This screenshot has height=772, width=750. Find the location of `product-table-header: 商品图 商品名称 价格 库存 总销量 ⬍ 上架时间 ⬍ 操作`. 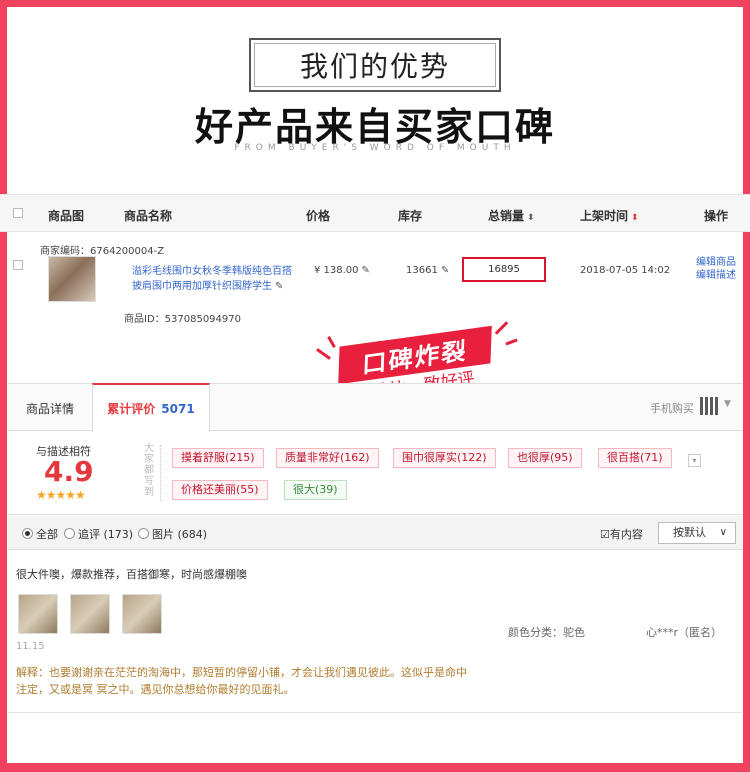

product-table-header: 商品图 商品名称 价格 库存 总销量 ⬍ 上架时间 ⬍ 操作 is located at coordinates (375, 213).